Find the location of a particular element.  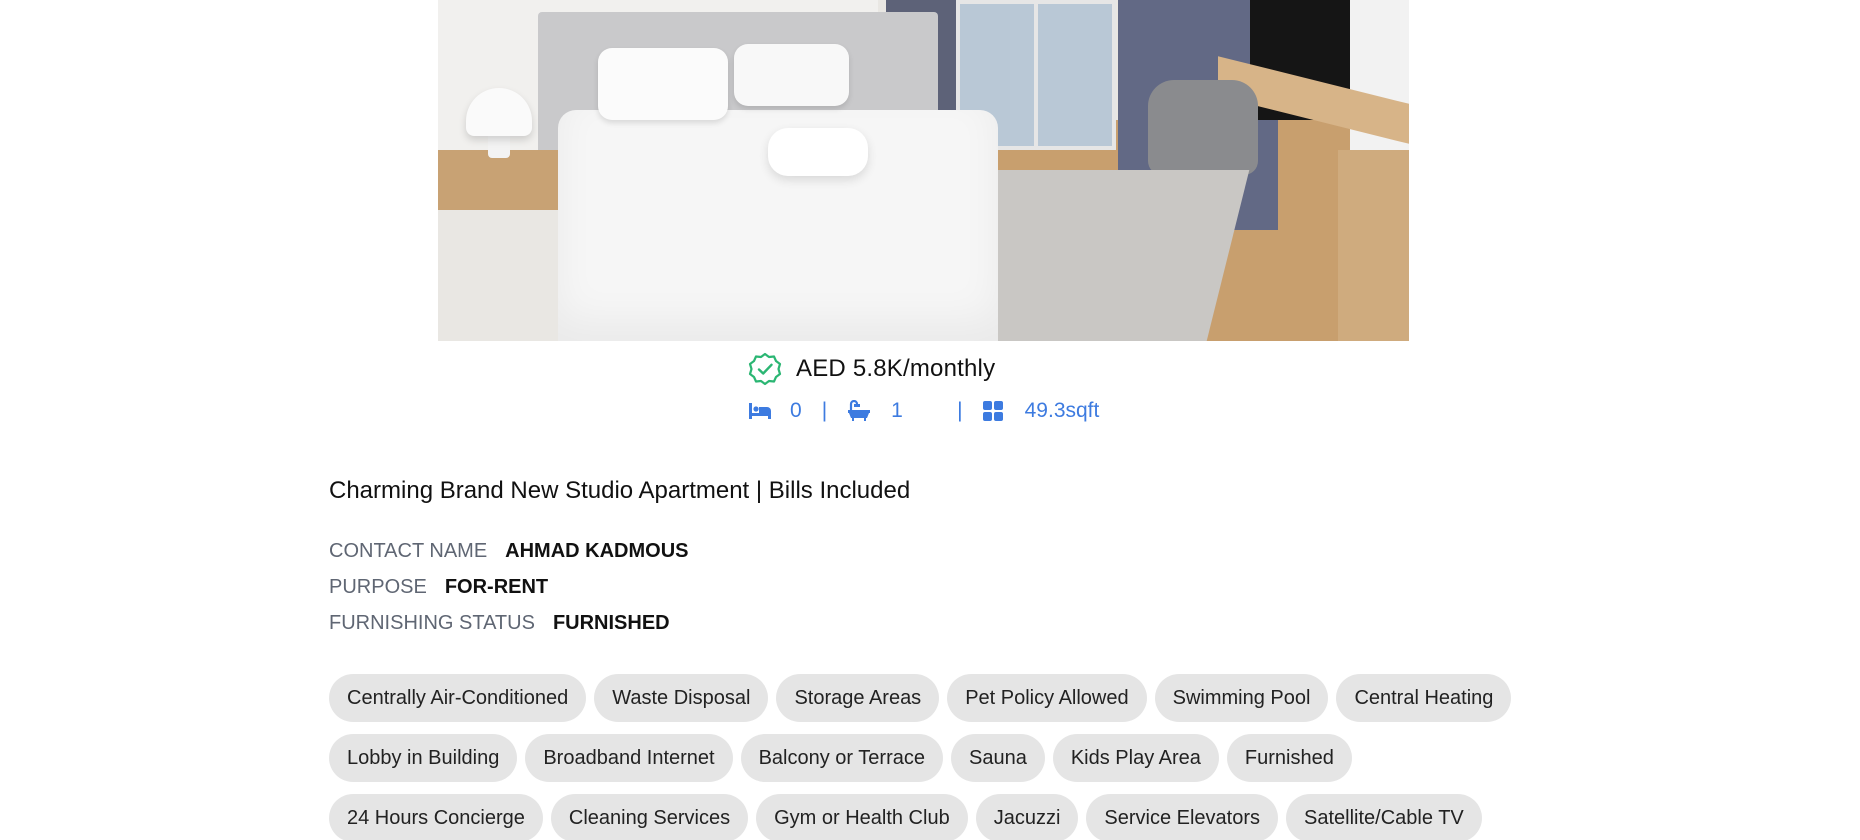

amenity-chip: Waste Disposal is located at coordinates (681, 698).